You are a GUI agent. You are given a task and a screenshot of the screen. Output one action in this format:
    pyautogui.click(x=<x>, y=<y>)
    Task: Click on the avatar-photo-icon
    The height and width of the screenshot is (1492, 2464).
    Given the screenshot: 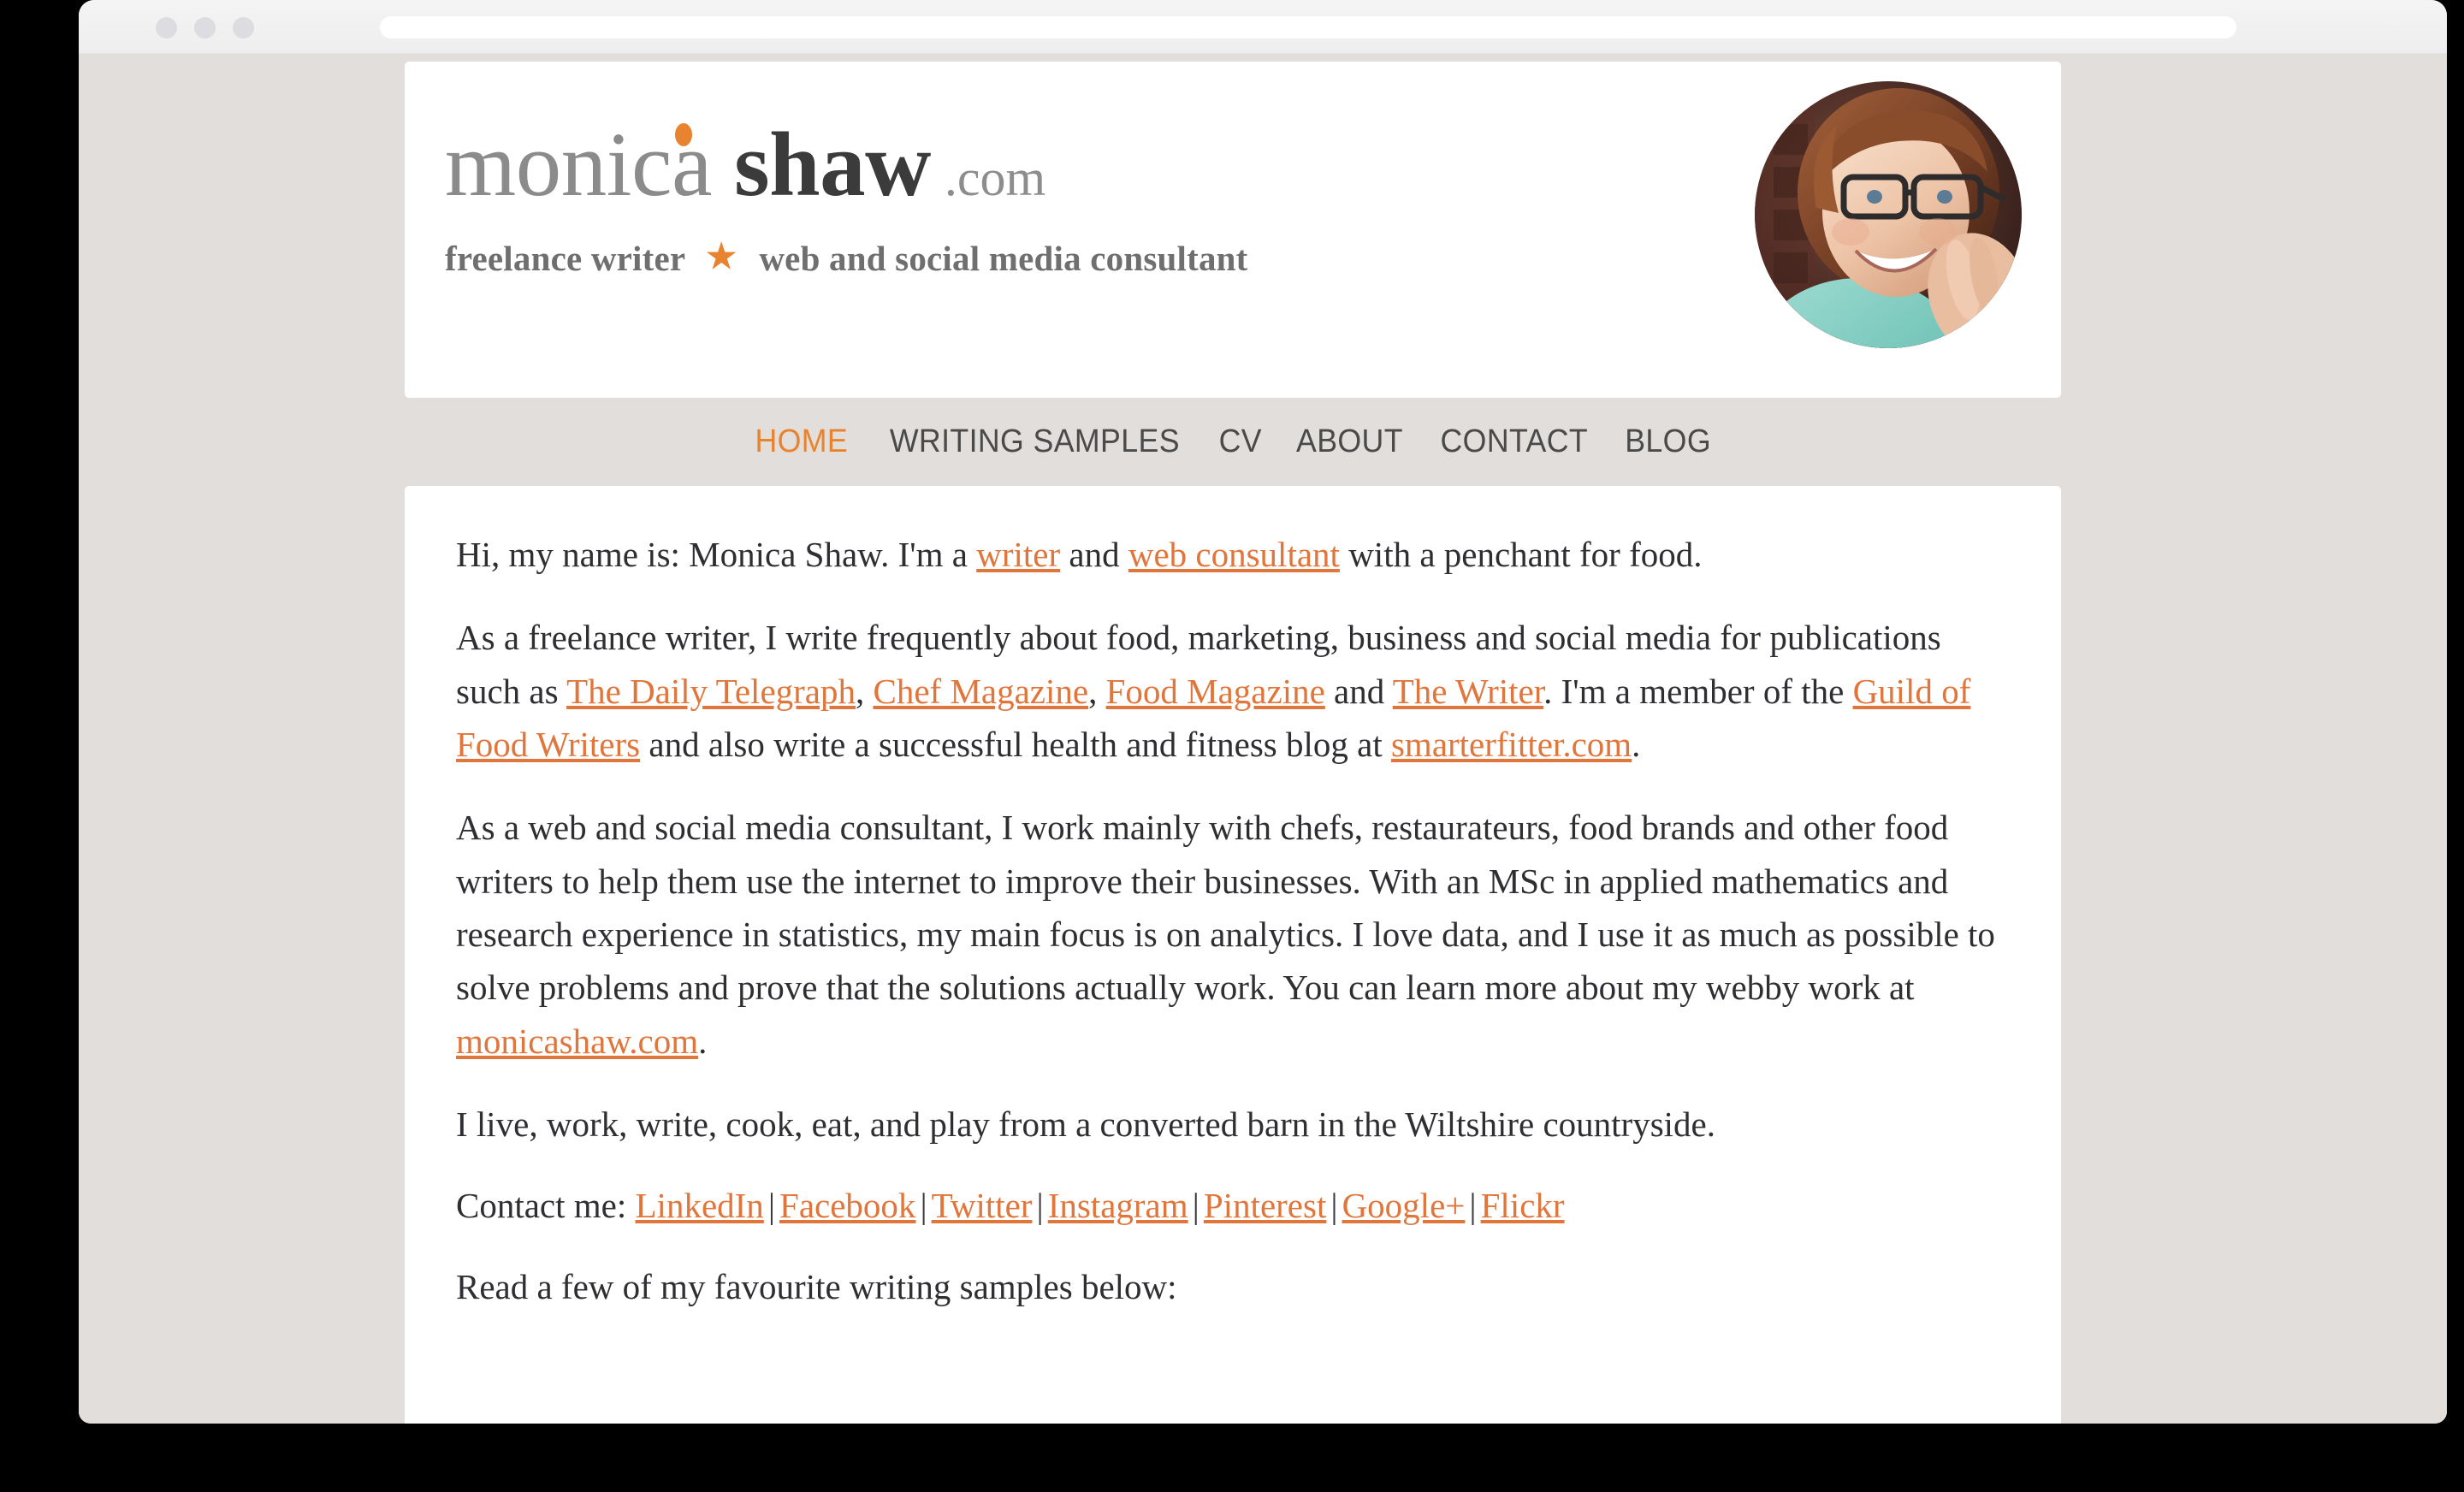 What is the action you would take?
    pyautogui.click(x=1888, y=214)
    